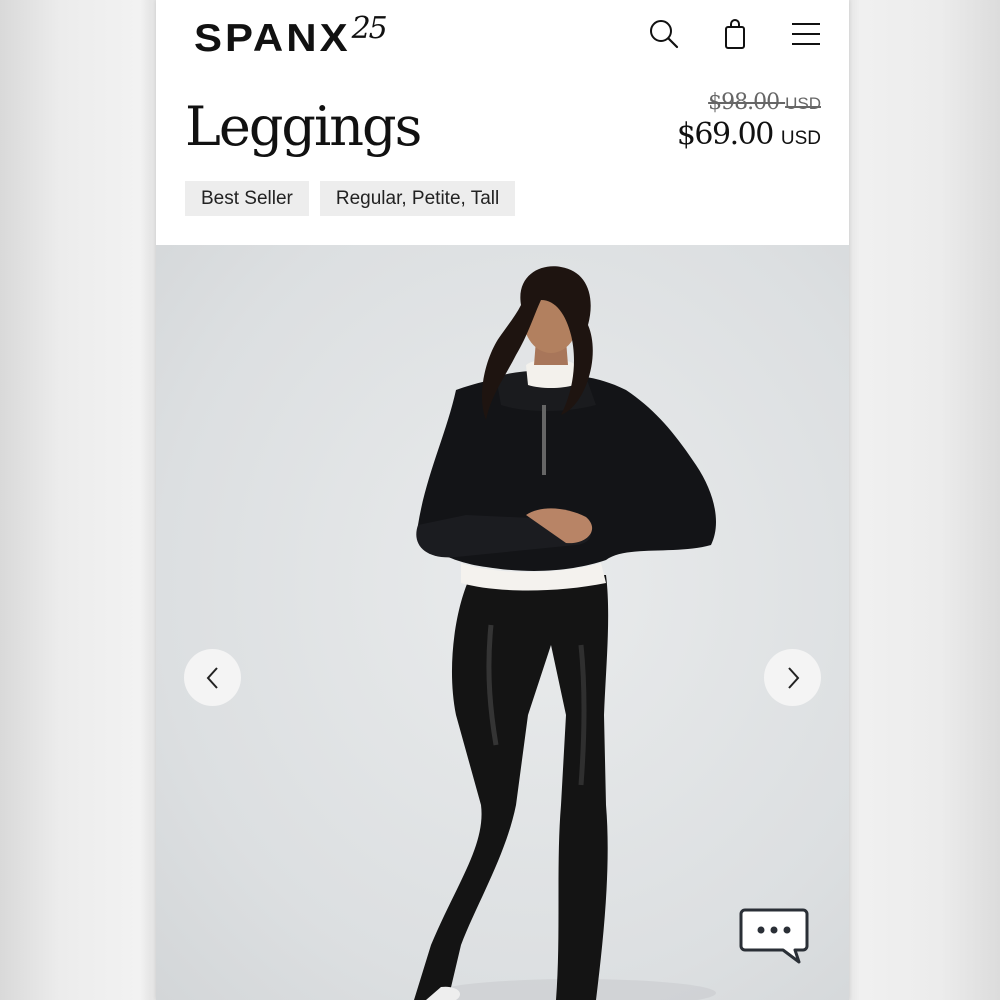 This screenshot has width=1000, height=1000. Describe the element at coordinates (744, 102) in the screenshot. I see `original-price-amount: $98.00` at that location.